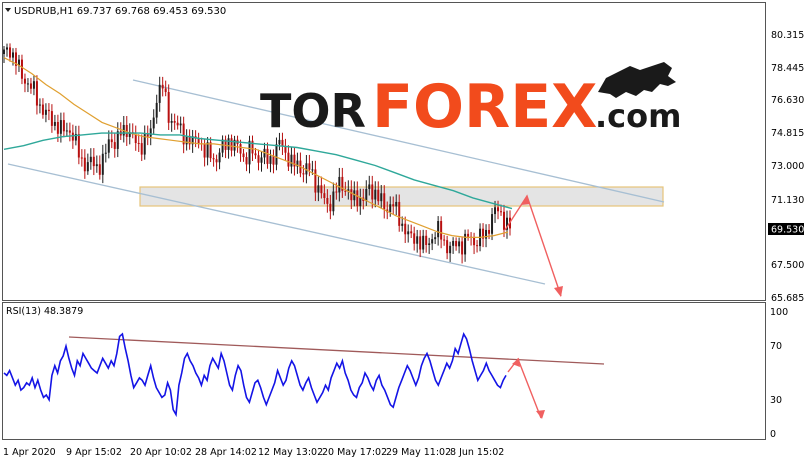 The height and width of the screenshot is (462, 808). I want to click on price-tick: 65.685, so click(787, 298).